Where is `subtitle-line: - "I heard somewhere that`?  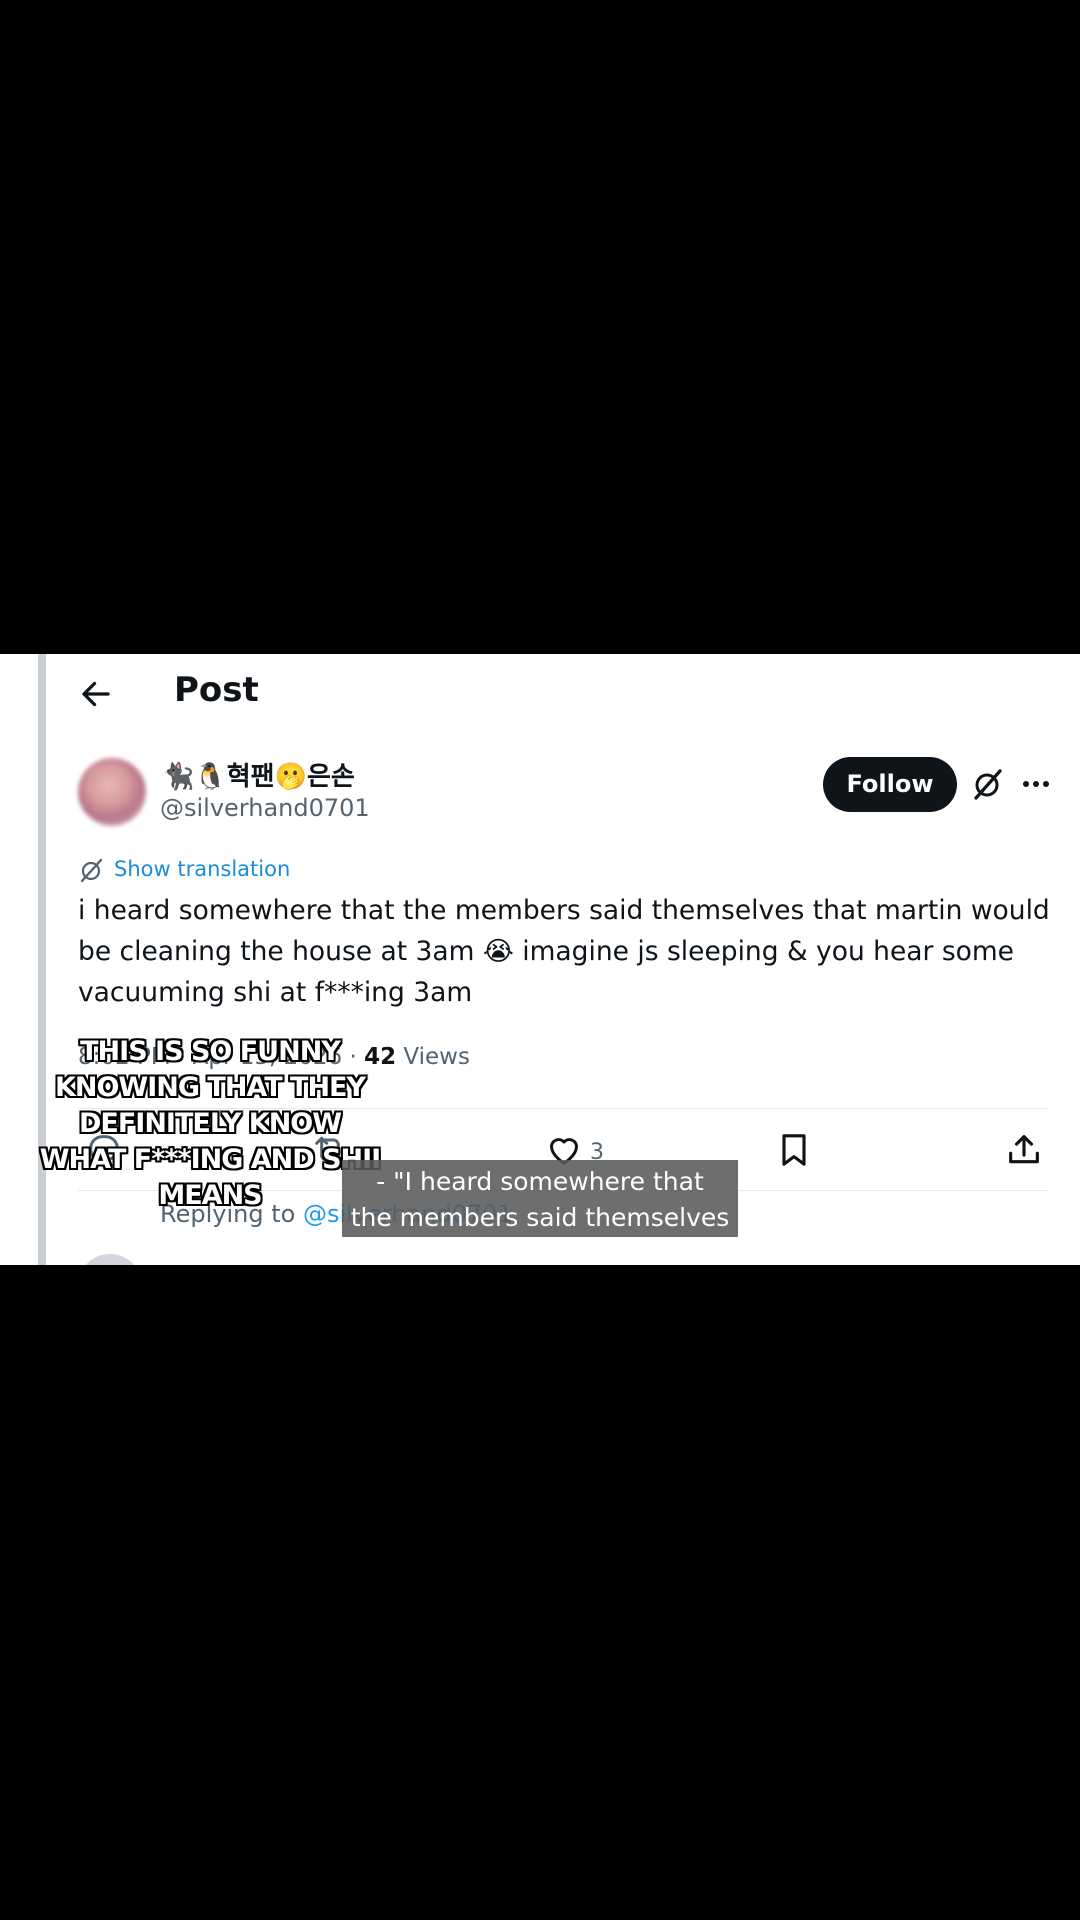 subtitle-line: - "I heard somewhere that is located at coordinates (540, 1181).